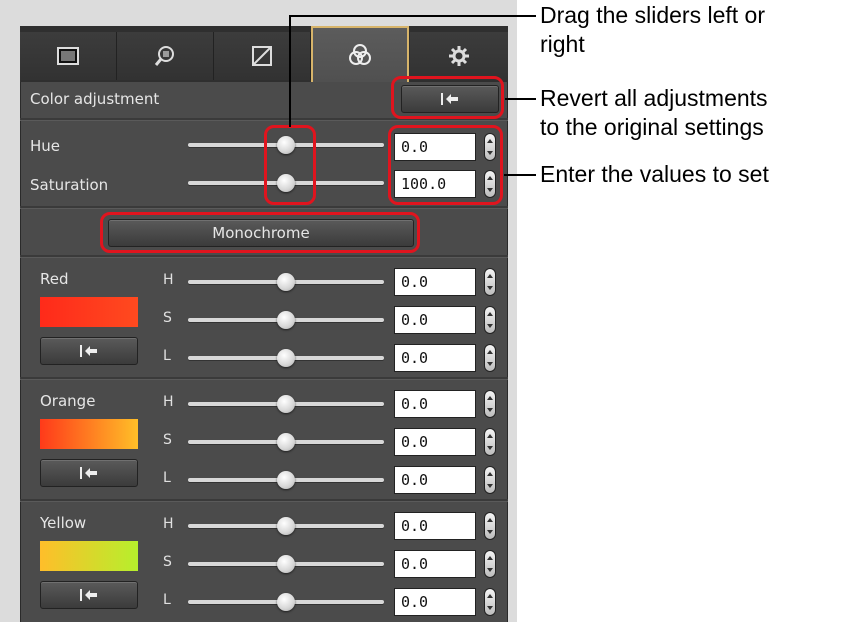 This screenshot has width=844, height=622. I want to click on saturation-slider-thumb, so click(286, 183).